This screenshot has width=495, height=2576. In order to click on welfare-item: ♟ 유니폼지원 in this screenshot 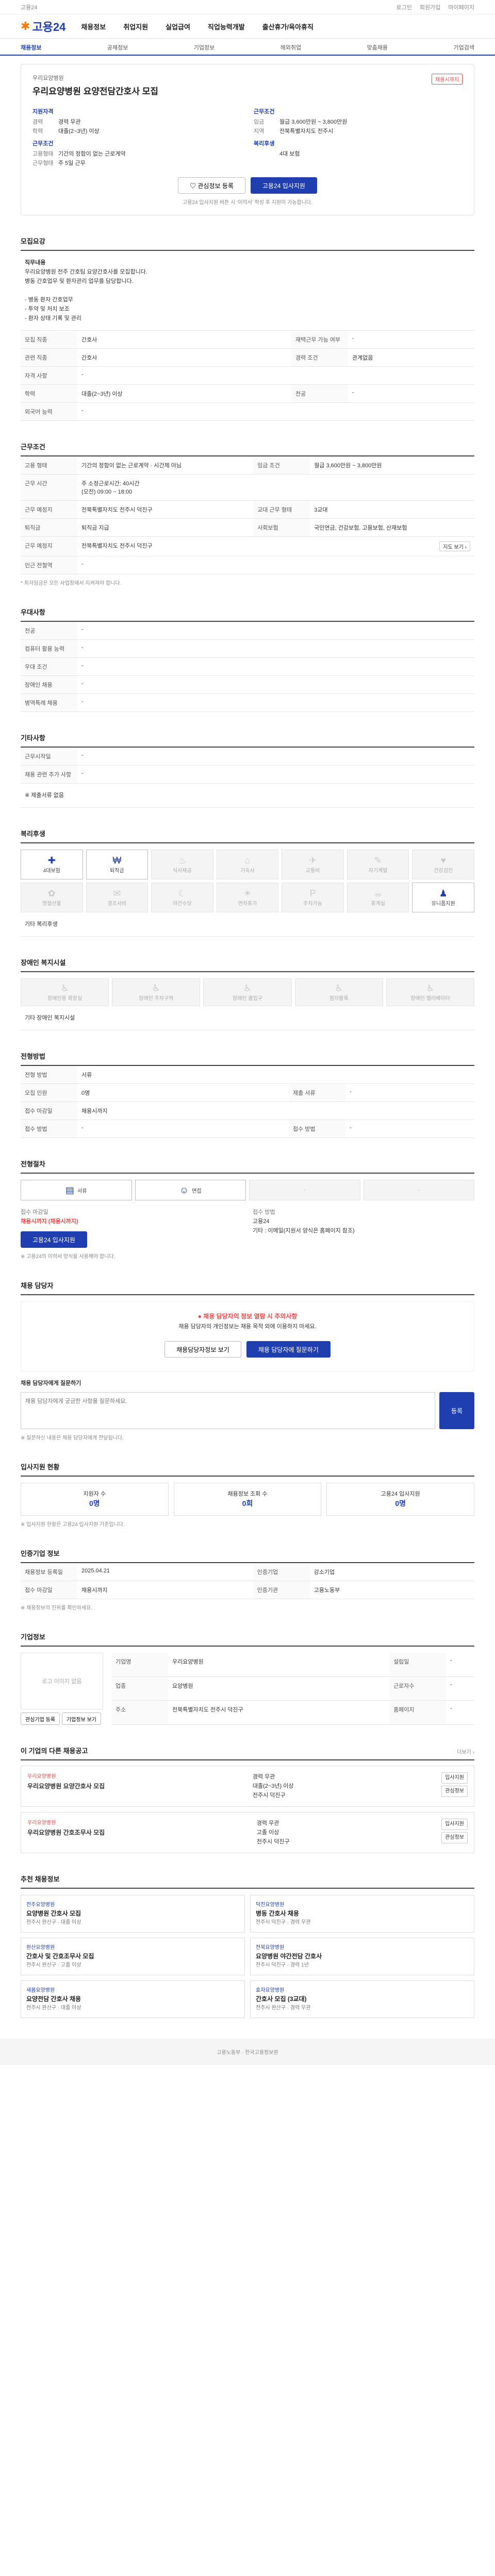, I will do `click(443, 897)`.